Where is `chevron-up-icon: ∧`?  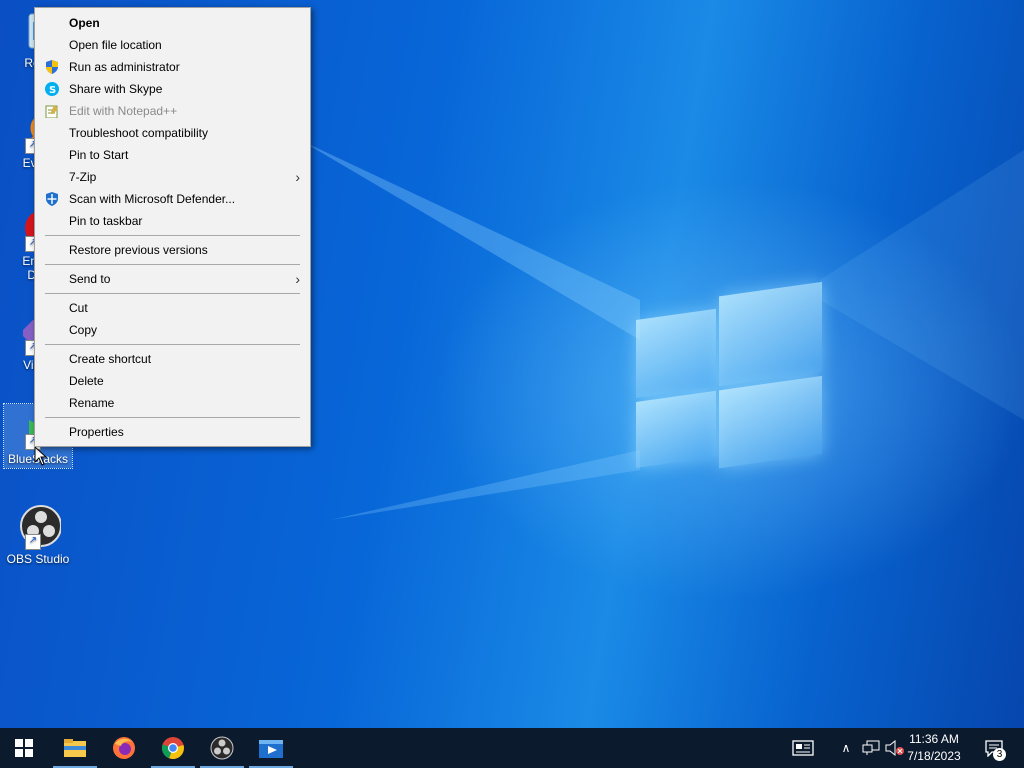
chevron-up-icon: ∧ is located at coordinates (846, 748).